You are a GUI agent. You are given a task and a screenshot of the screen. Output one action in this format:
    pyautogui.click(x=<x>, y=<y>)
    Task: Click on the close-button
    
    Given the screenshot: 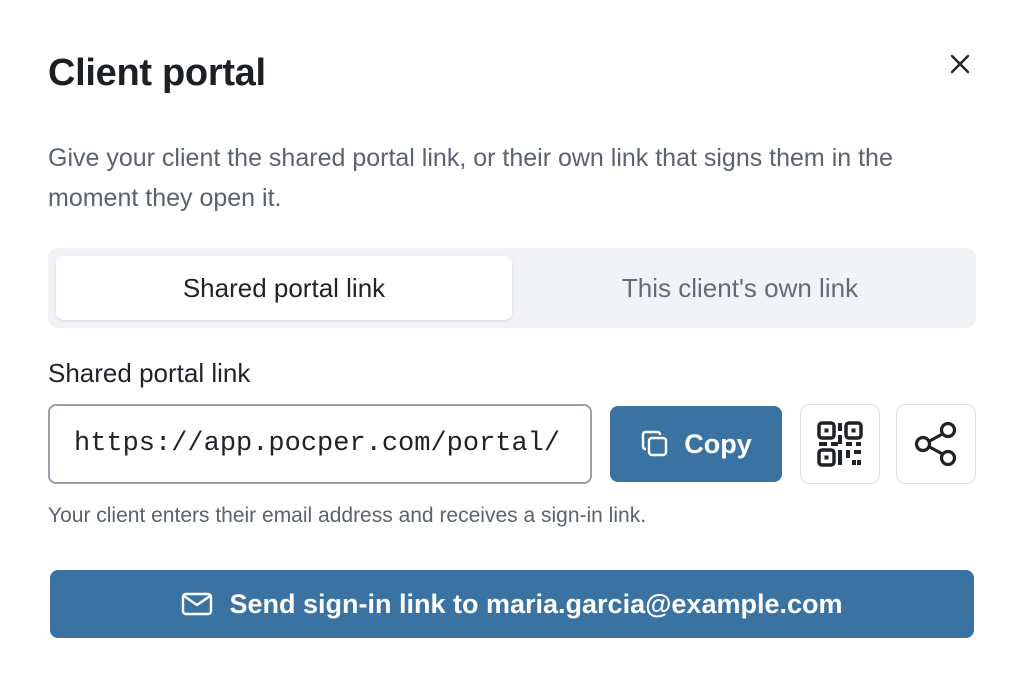 What is the action you would take?
    pyautogui.click(x=960, y=64)
    